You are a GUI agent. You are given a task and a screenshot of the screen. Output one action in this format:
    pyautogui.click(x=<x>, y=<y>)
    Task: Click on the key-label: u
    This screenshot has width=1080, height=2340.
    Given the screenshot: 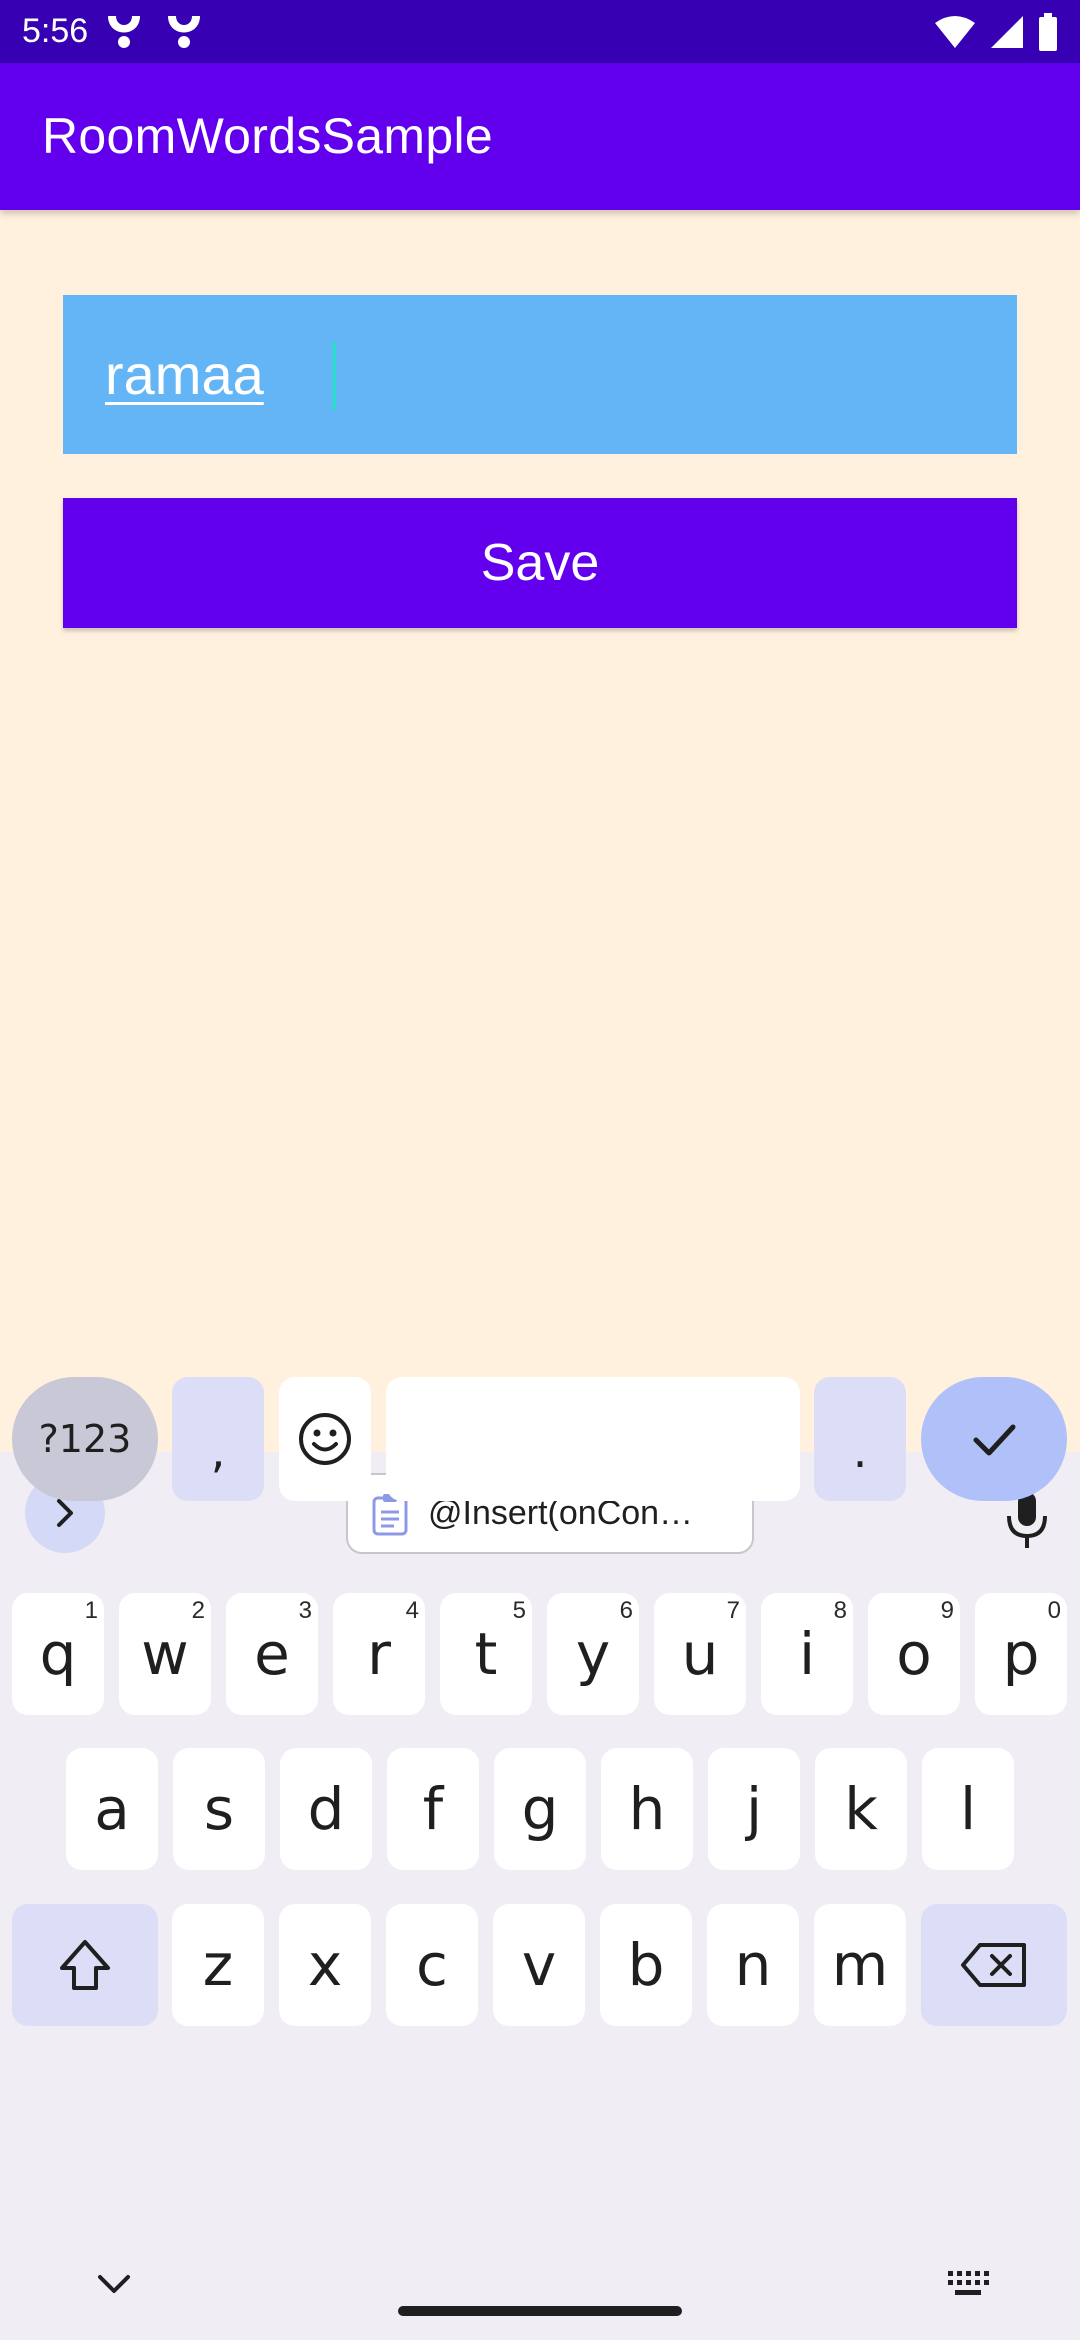 What is the action you would take?
    pyautogui.click(x=700, y=1654)
    